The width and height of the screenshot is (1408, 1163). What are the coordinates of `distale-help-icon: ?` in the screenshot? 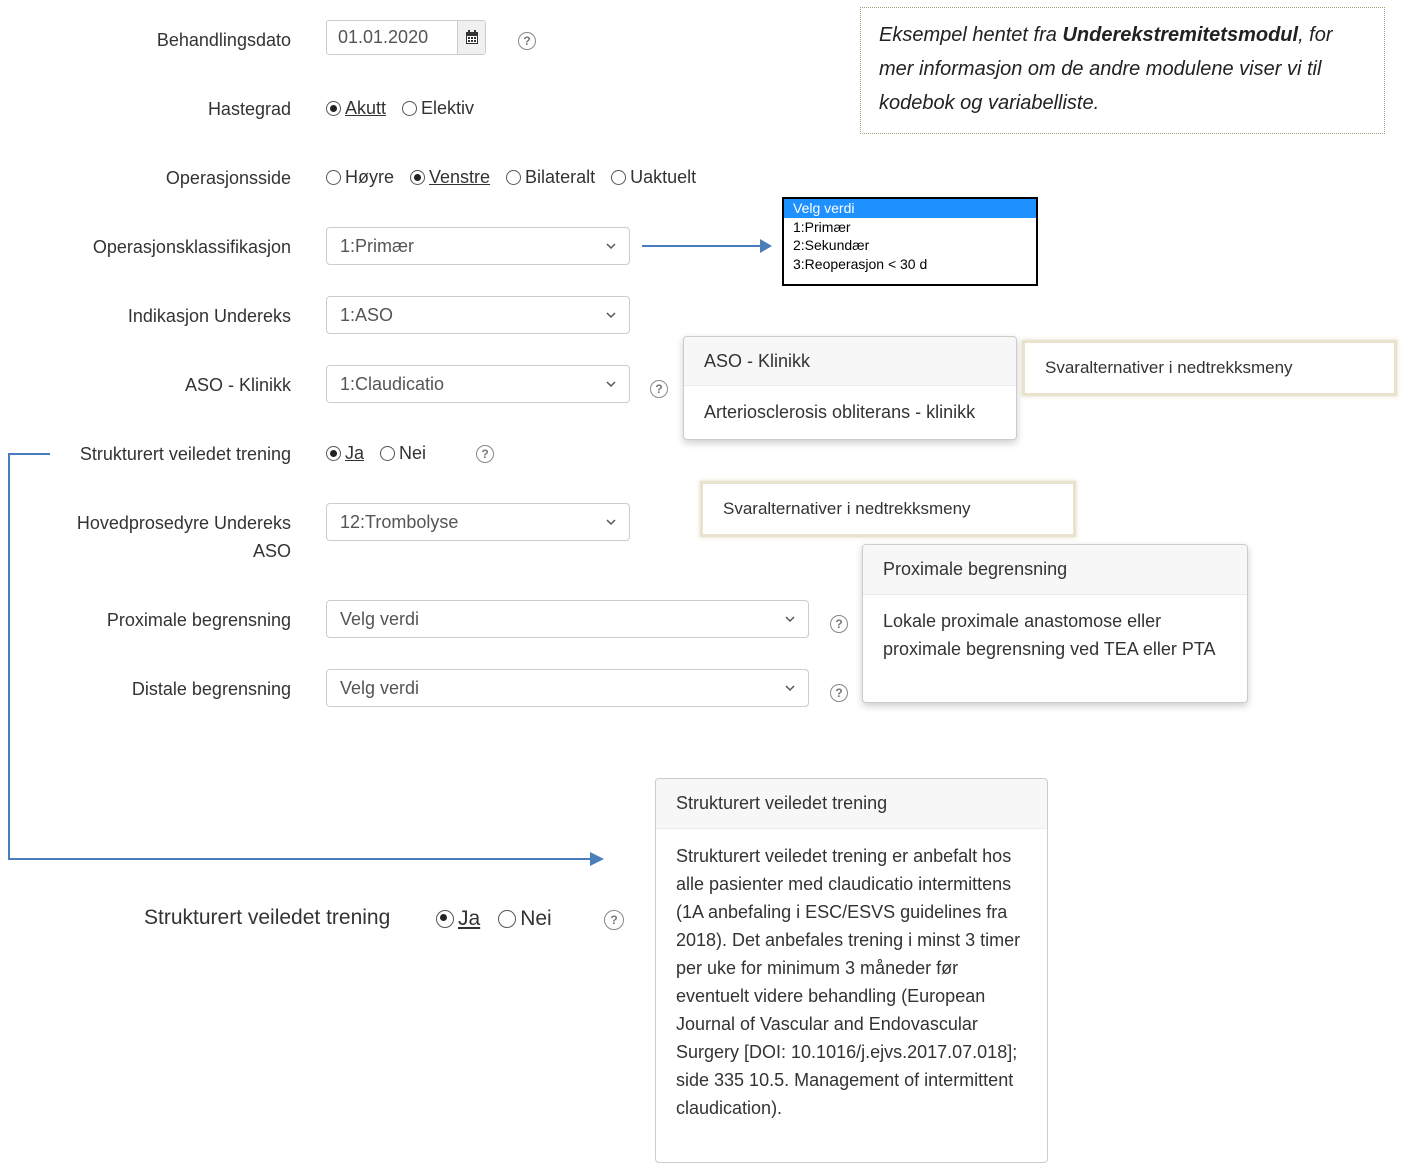 It's located at (839, 693).